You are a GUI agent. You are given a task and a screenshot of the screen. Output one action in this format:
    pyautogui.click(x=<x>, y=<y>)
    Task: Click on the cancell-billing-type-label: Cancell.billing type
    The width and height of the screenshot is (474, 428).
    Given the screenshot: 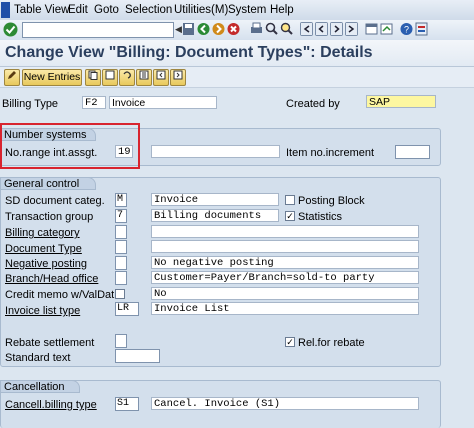 What is the action you would take?
    pyautogui.click(x=51, y=405)
    